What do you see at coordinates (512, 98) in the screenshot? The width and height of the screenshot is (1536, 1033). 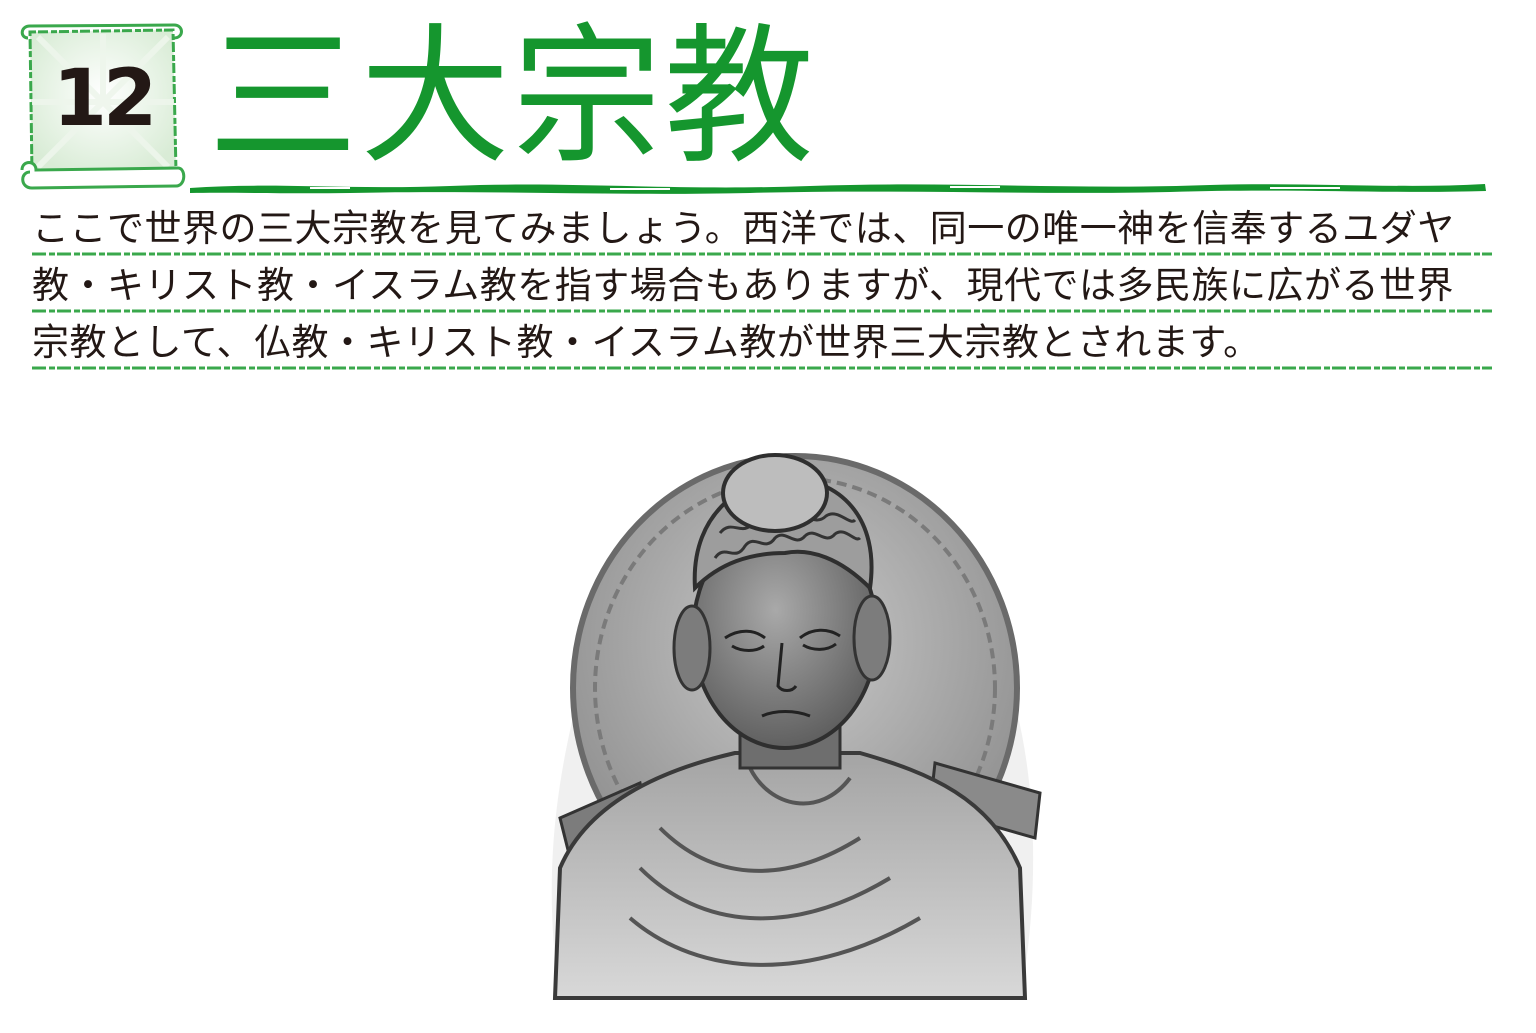 I see `page-title: 三大宗教` at bounding box center [512, 98].